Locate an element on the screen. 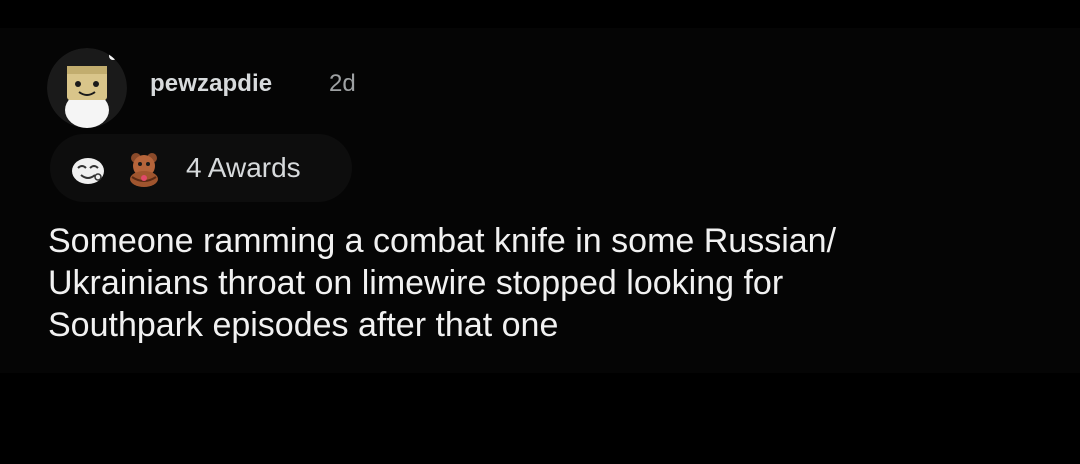 The image size is (1080, 464). timestamp: 2d is located at coordinates (342, 83).